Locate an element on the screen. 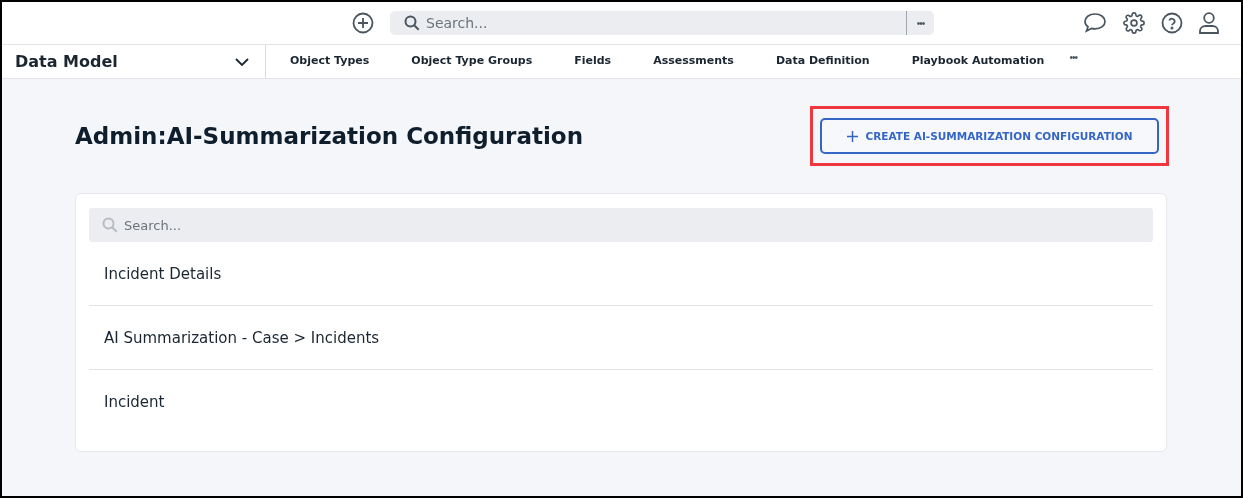  list-item: AI Summarization - Case > Incidents is located at coordinates (242, 337).